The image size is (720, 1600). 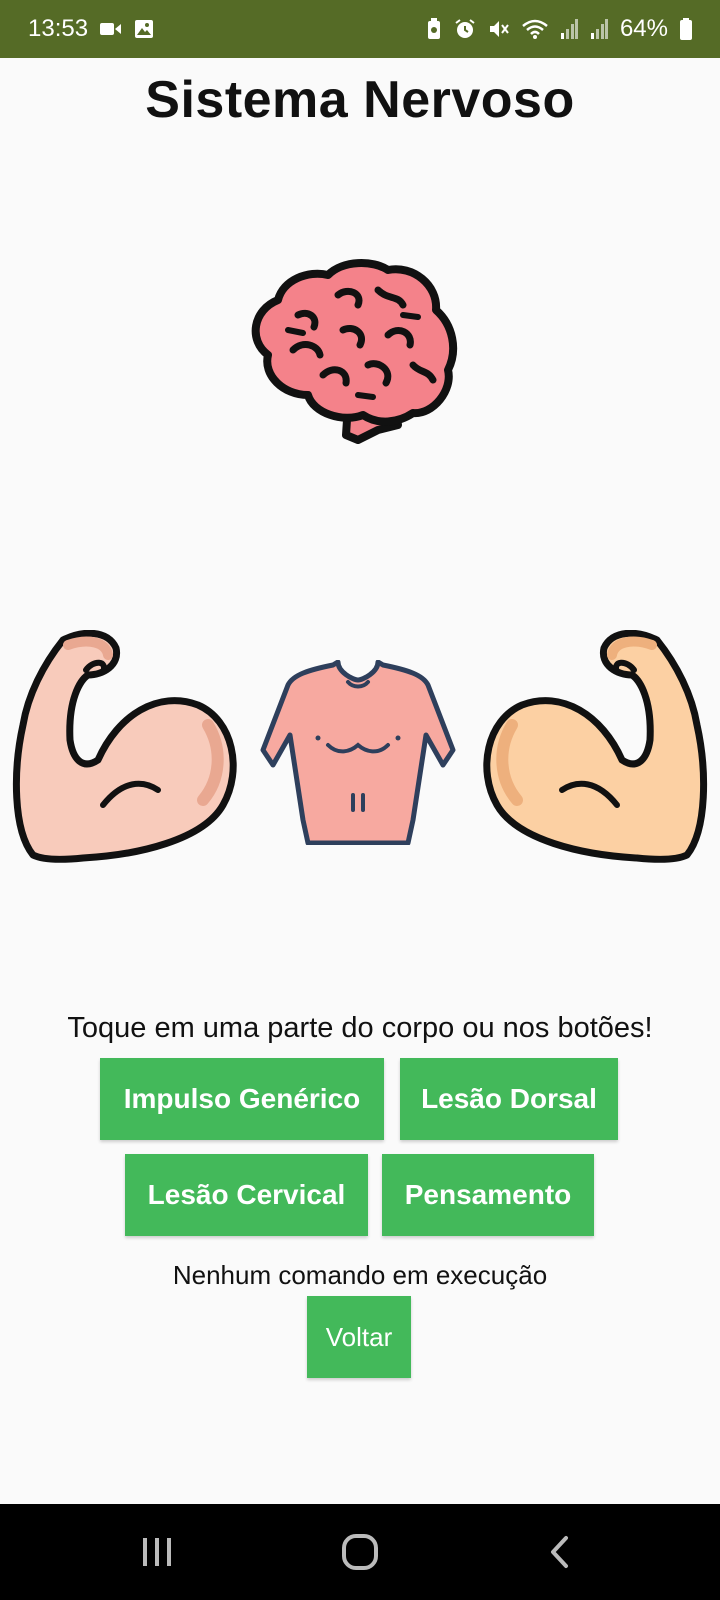 I want to click on battery-icon, so click(x=686, y=29).